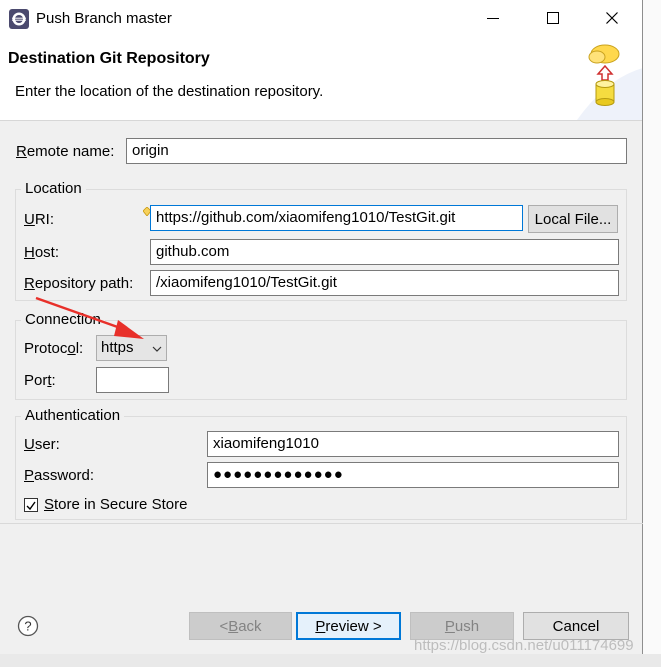 The height and width of the screenshot is (667, 661). Describe the element at coordinates (42, 444) in the screenshot. I see `user-label: User:` at that location.